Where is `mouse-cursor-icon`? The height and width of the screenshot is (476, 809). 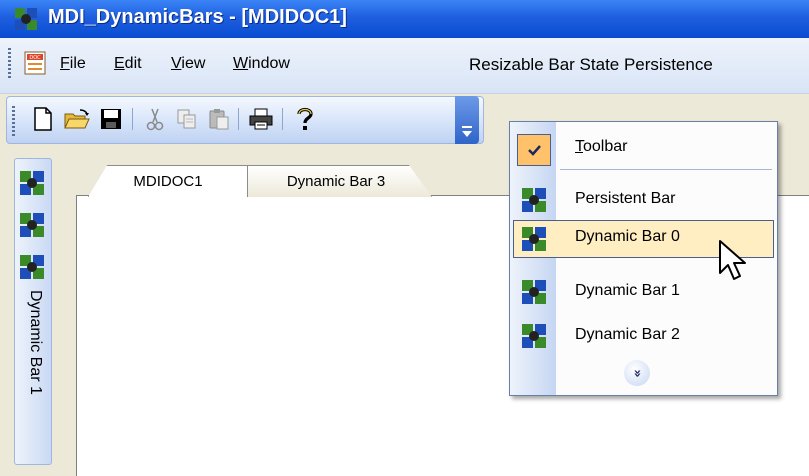
mouse-cursor-icon is located at coordinates (732, 260).